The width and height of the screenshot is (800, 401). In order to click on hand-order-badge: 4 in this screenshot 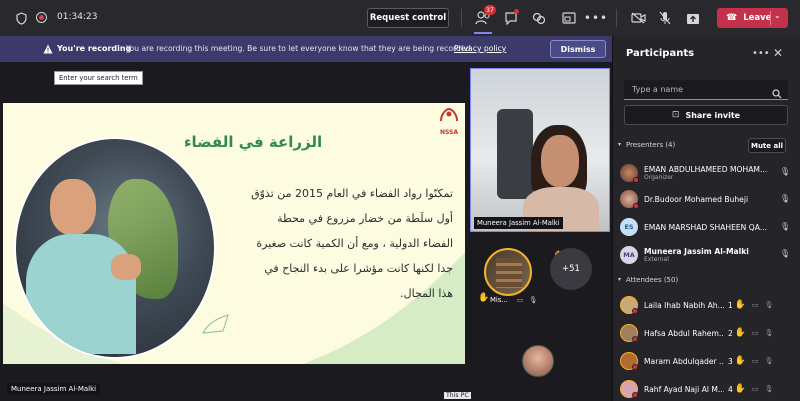, I will do `click(730, 389)`.